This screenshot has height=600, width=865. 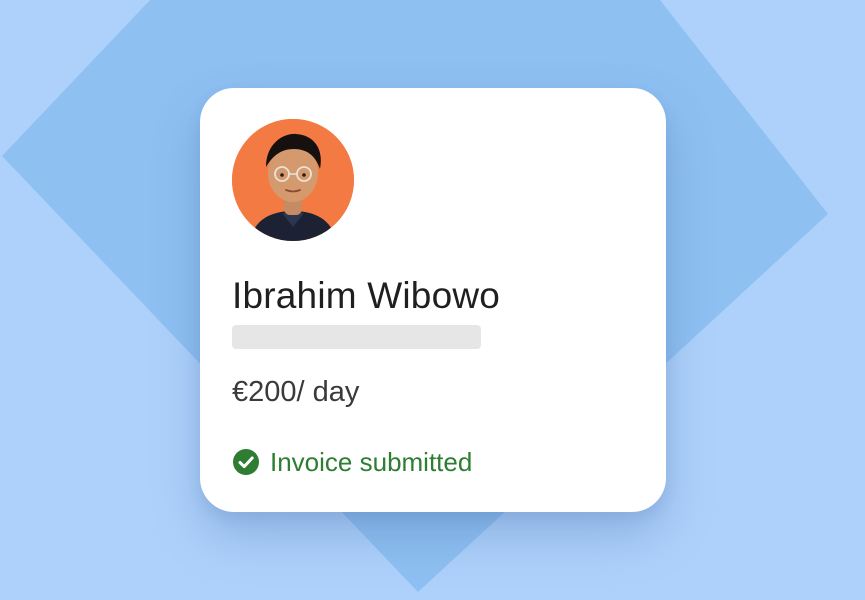 I want to click on freelancer-name: Ibrahim Wibowo, so click(x=366, y=295).